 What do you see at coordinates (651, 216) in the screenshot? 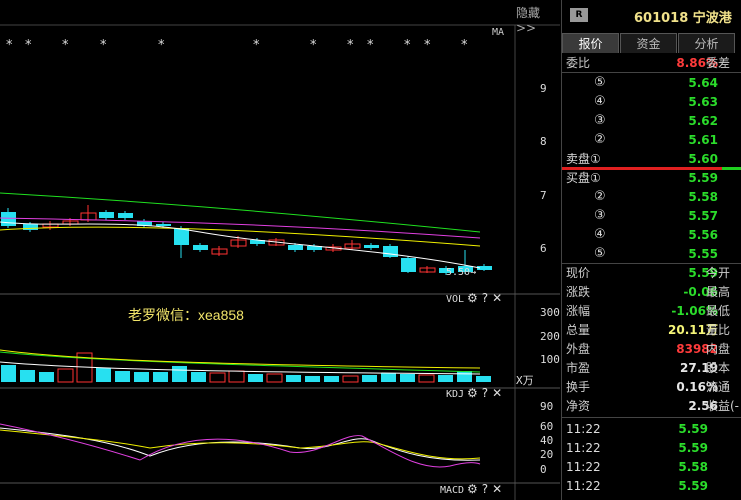
I see `buy-level-row: ③ 5.57` at bounding box center [651, 216].